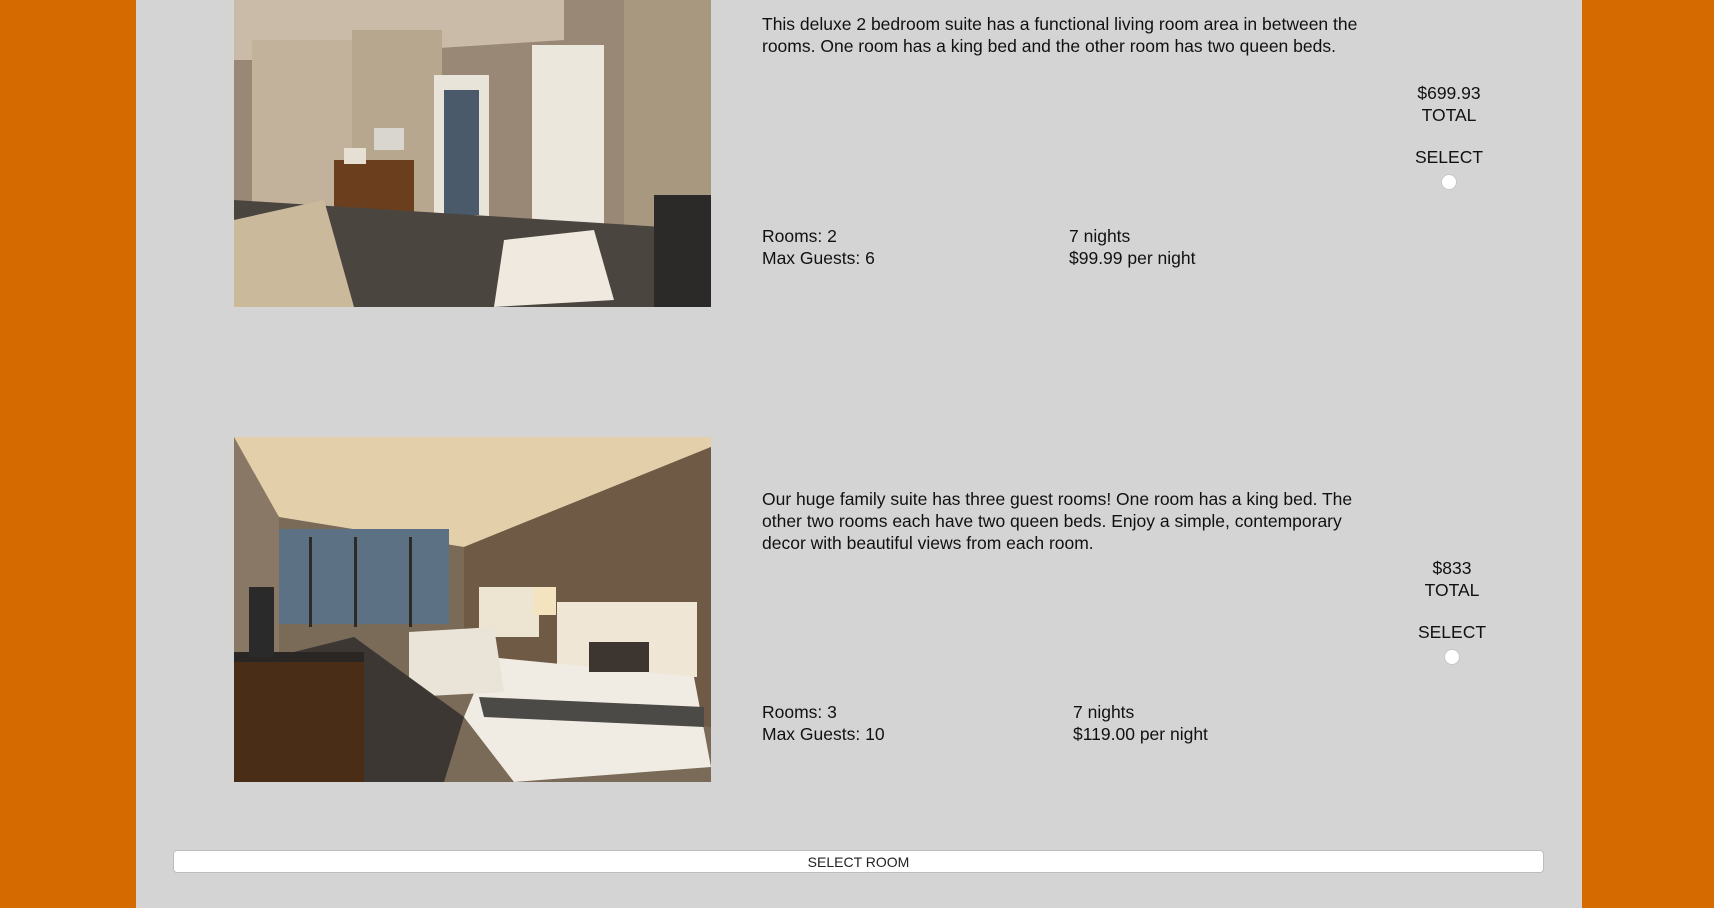 The image size is (1714, 908). I want to click on room-capacity: Rooms: 2 Max Guests: 6, so click(818, 247).